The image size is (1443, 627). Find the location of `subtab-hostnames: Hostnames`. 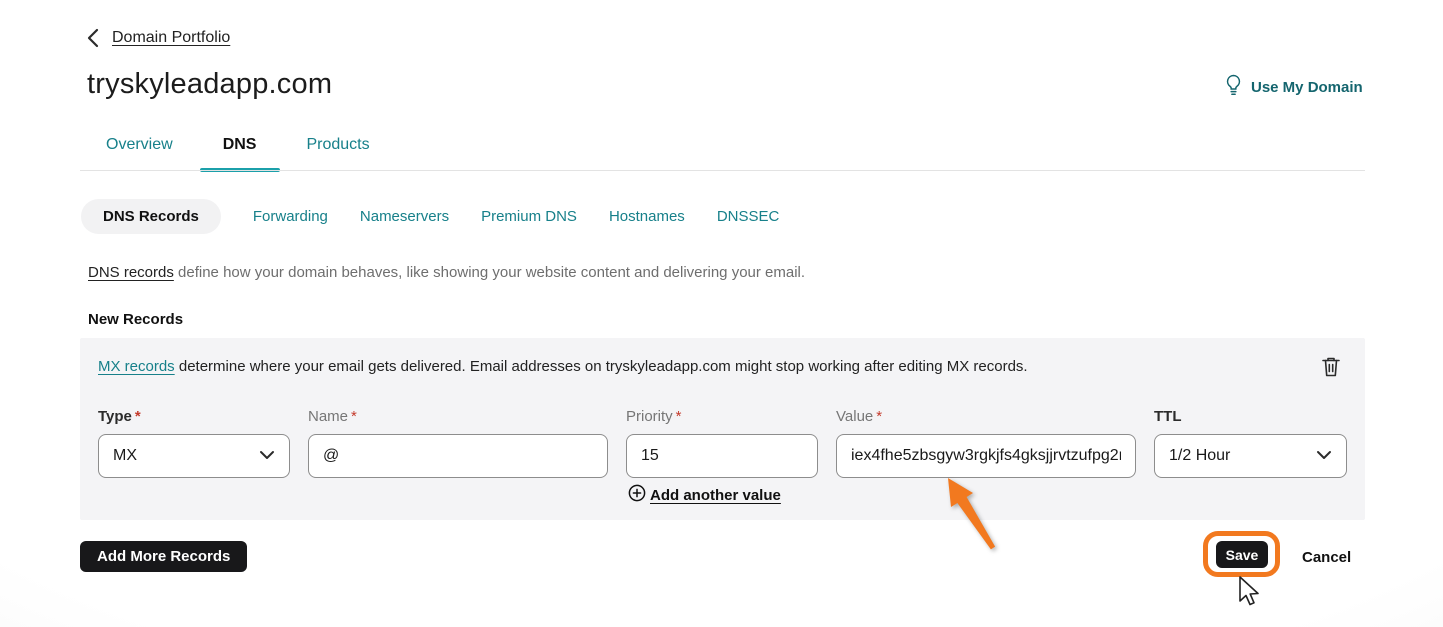

subtab-hostnames: Hostnames is located at coordinates (647, 216).